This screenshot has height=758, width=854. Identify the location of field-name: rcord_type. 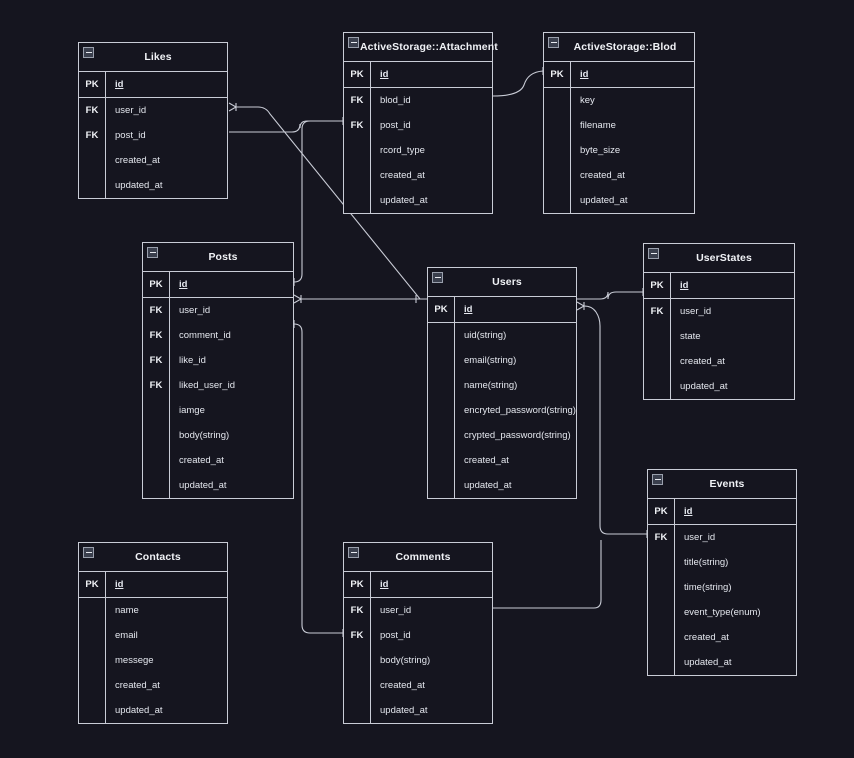
(402, 150).